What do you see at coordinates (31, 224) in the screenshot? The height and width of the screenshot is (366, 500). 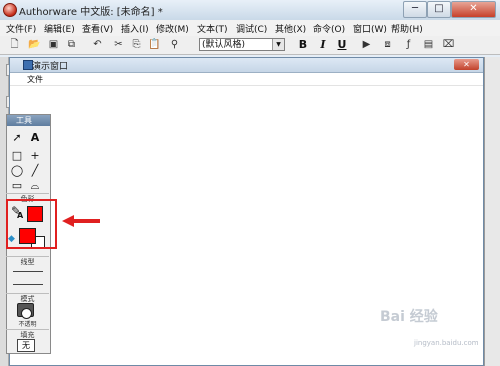 I see `highlight-box` at bounding box center [31, 224].